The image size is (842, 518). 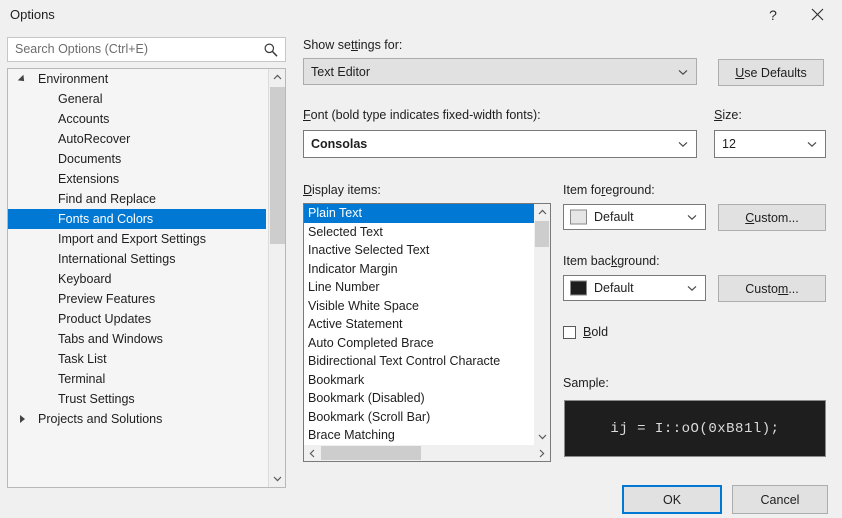 I want to click on tree-item-label: Preview Features, so click(x=107, y=299).